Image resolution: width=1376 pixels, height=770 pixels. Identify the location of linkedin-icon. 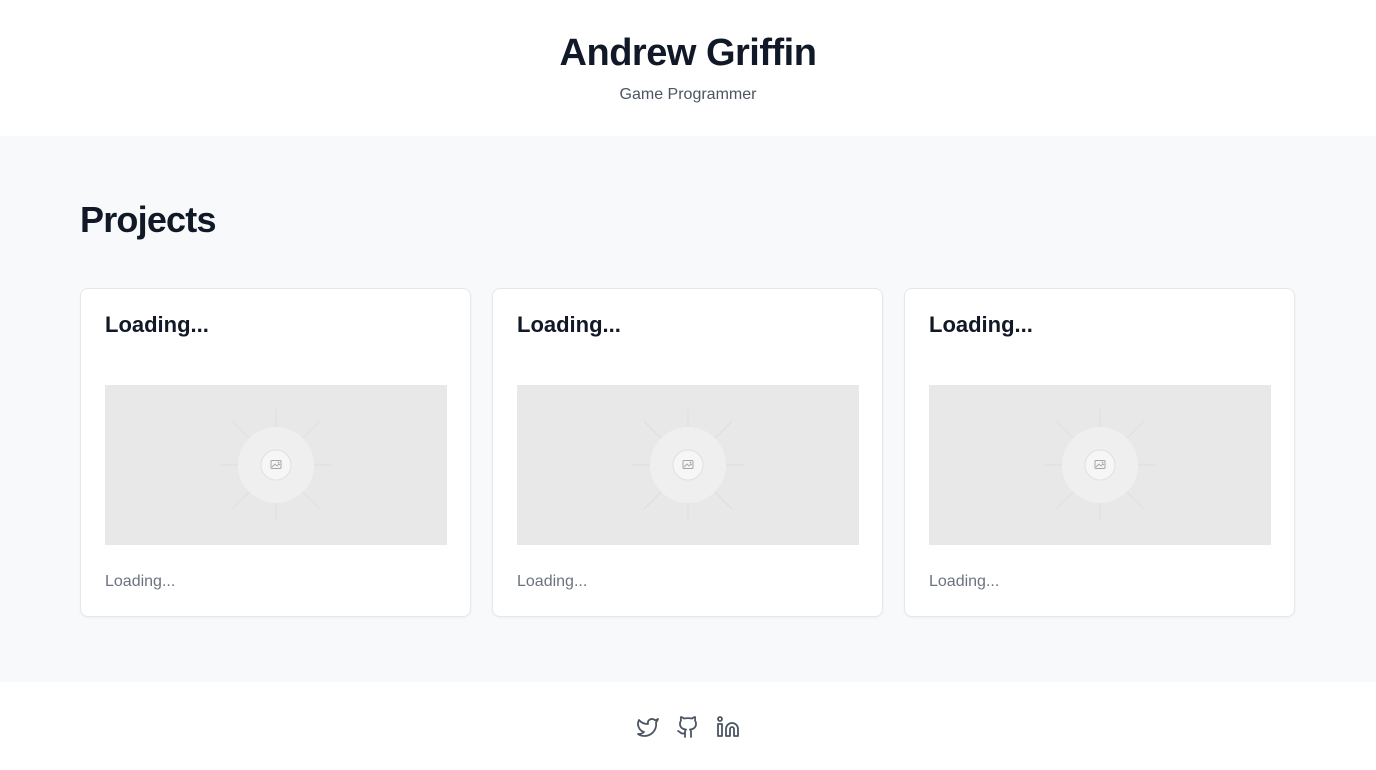
(728, 726).